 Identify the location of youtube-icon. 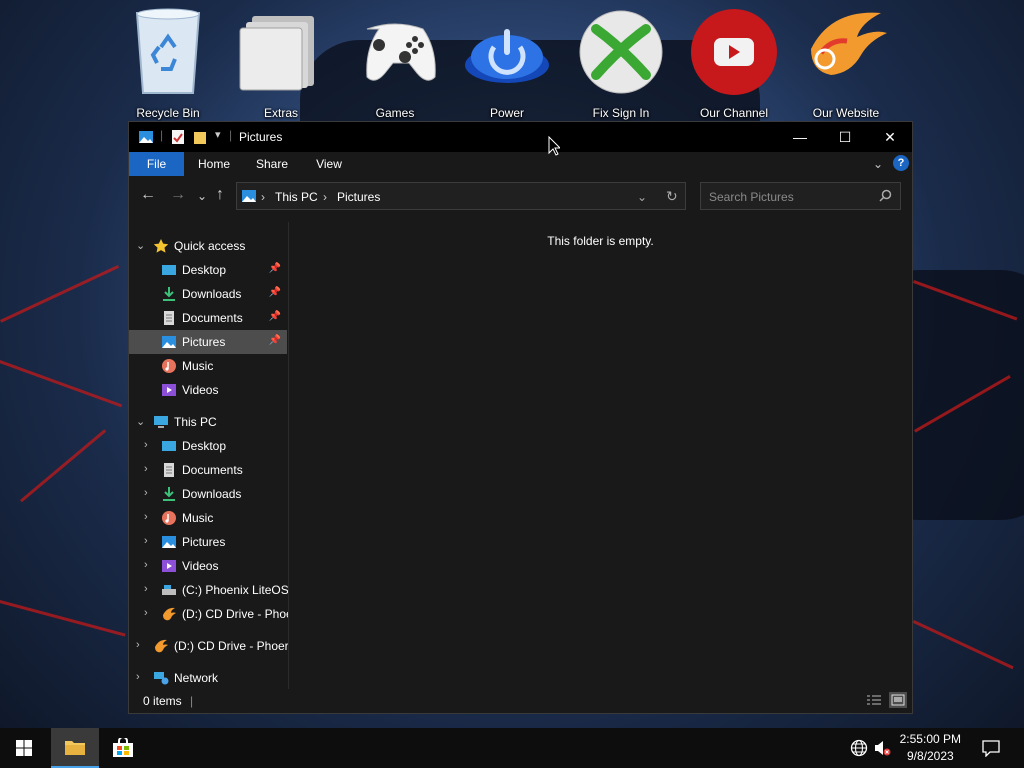
(734, 52).